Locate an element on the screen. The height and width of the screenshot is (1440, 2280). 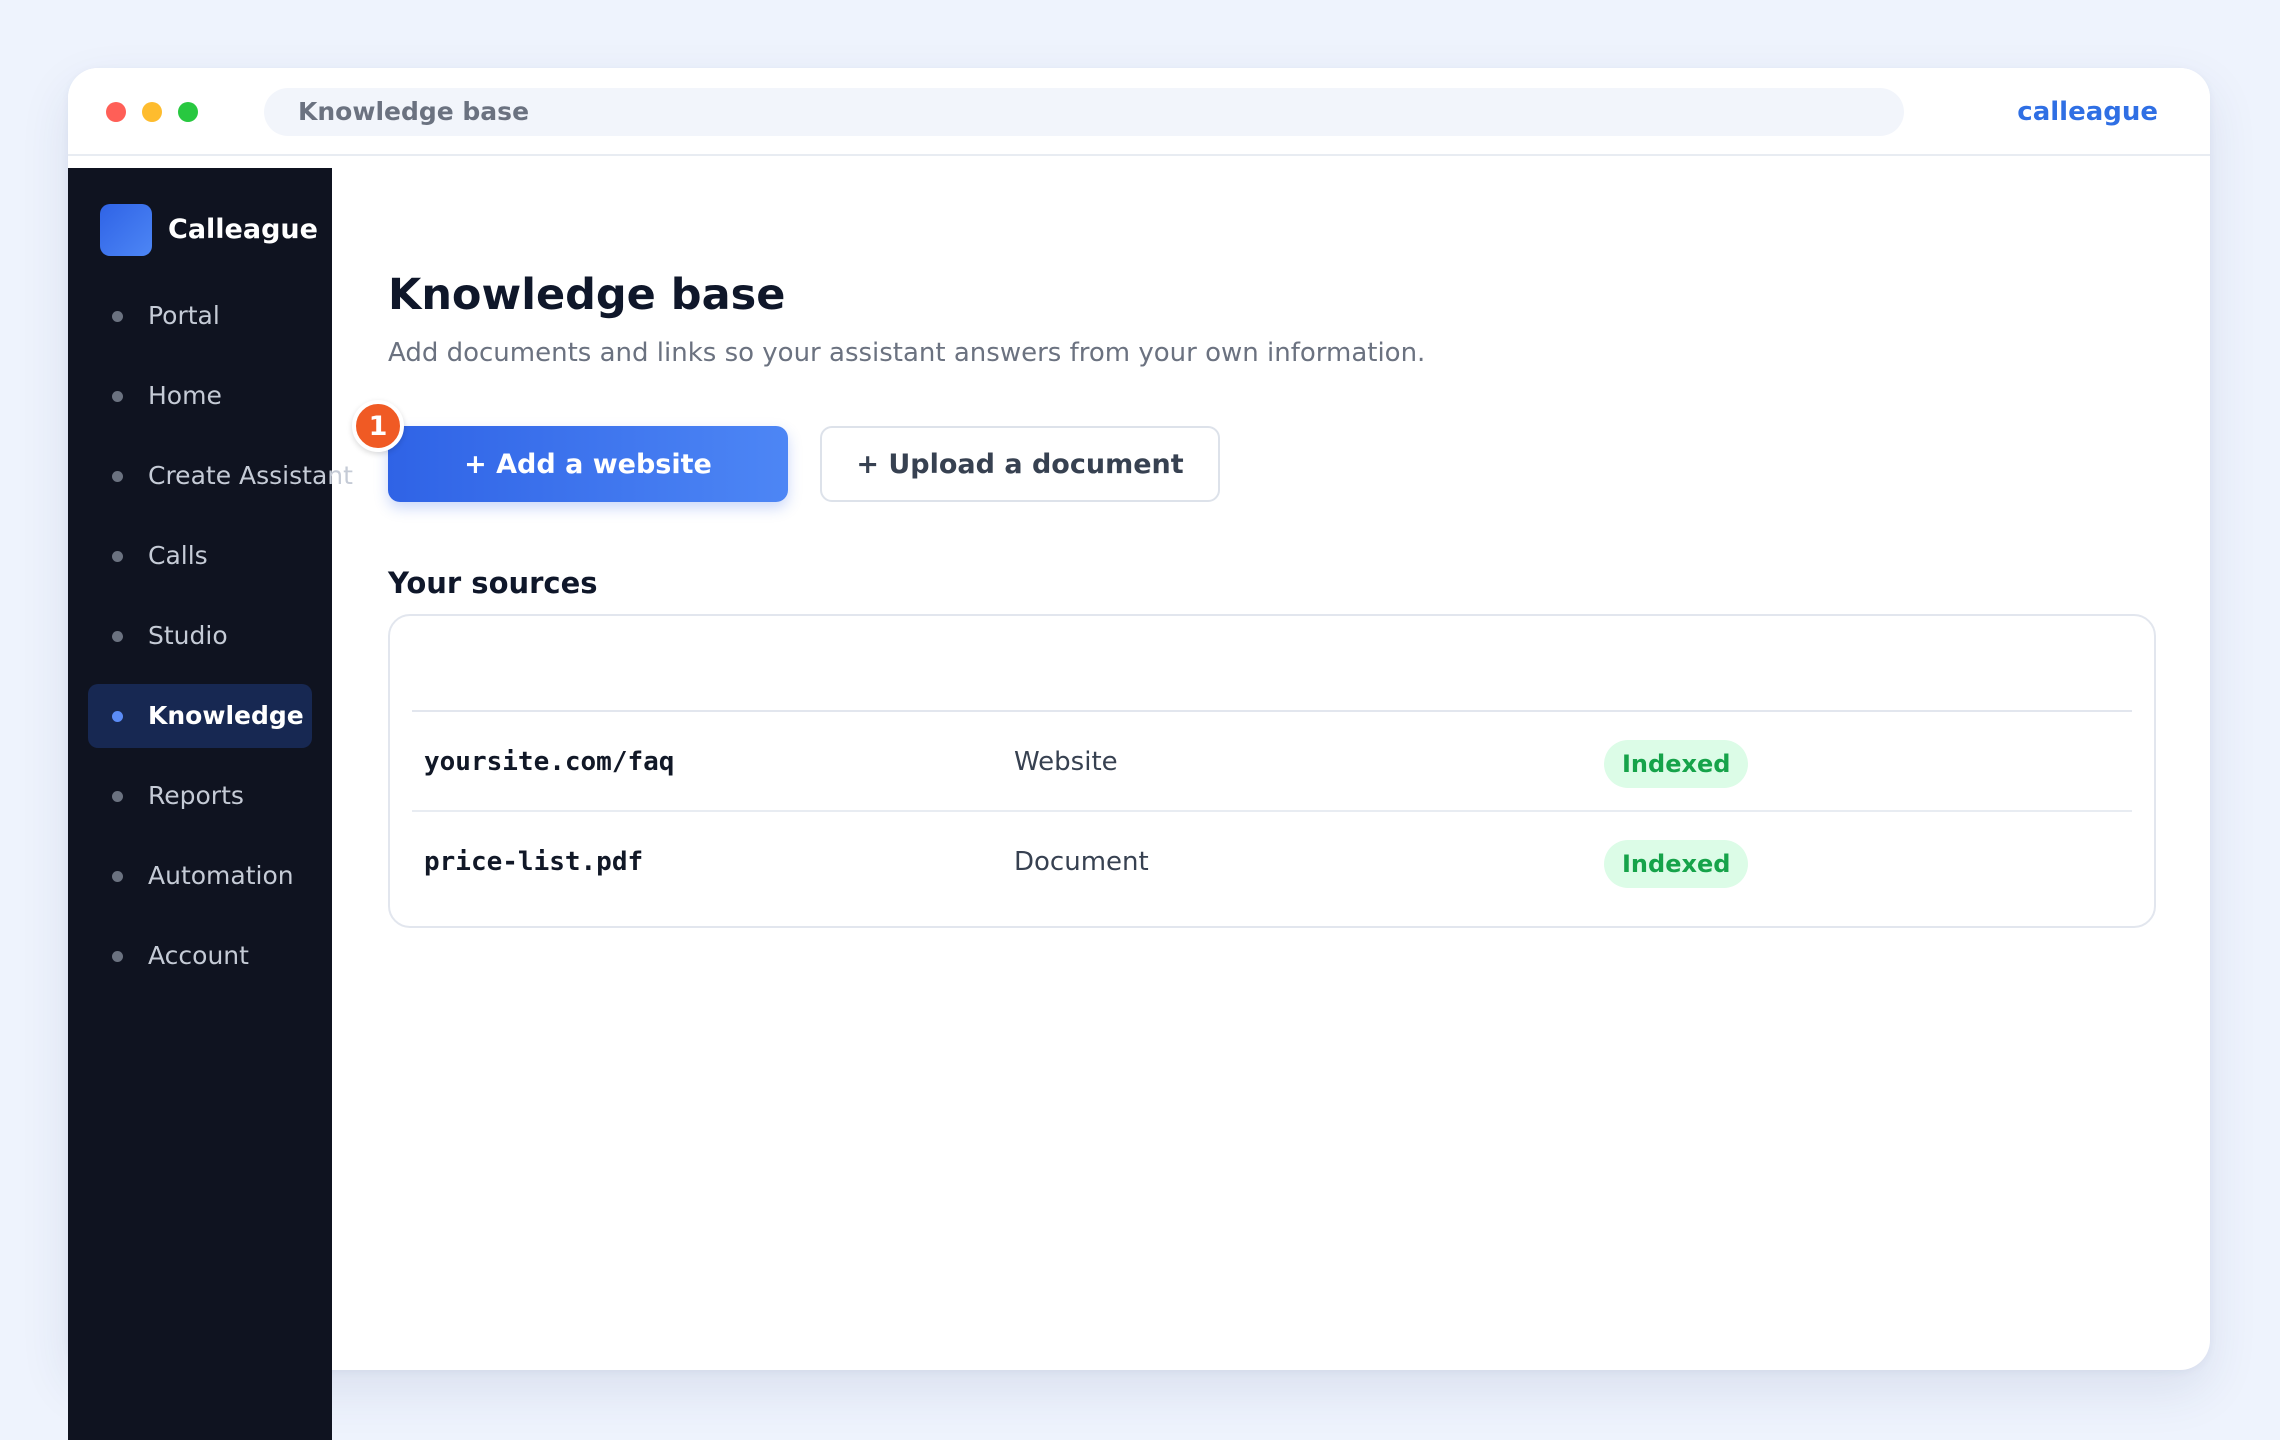
table-row: yoursite.com/faq Website Indexed is located at coordinates (1272, 762).